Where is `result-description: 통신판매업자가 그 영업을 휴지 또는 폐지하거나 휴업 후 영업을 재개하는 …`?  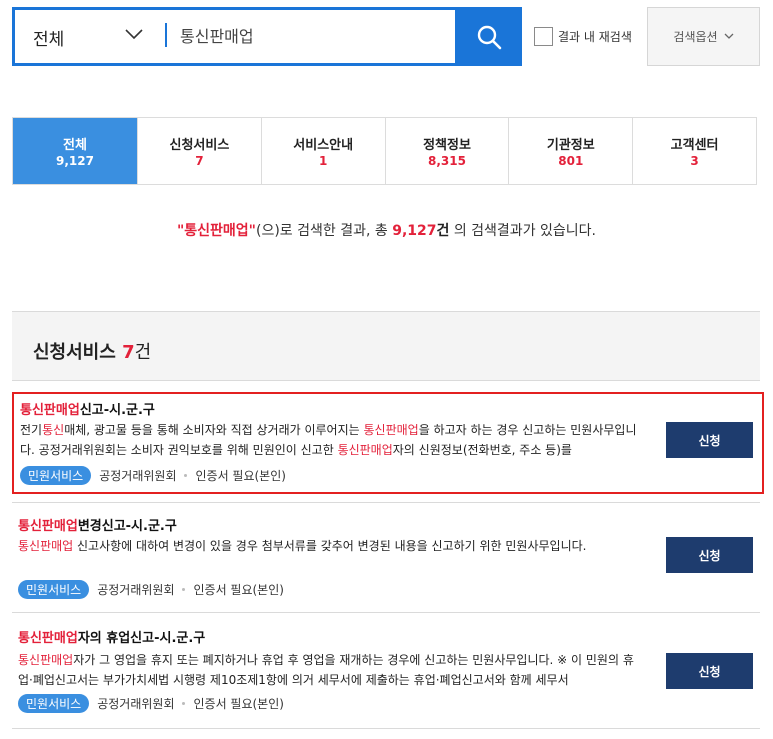 result-description: 통신판매업자가 그 영업을 휴지 또는 폐지하거나 휴업 후 영업을 재개하는 … is located at coordinates (331, 670).